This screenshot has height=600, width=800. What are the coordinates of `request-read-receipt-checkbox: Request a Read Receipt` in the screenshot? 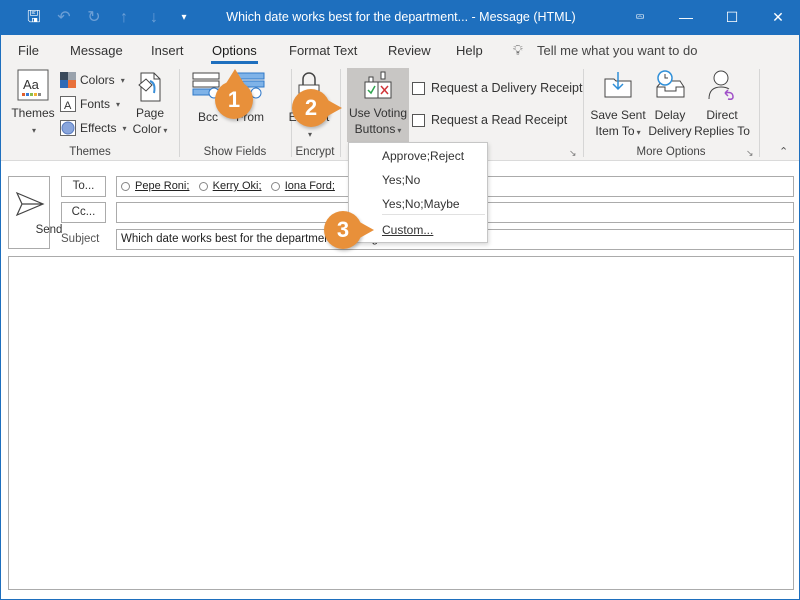 It's located at (489, 120).